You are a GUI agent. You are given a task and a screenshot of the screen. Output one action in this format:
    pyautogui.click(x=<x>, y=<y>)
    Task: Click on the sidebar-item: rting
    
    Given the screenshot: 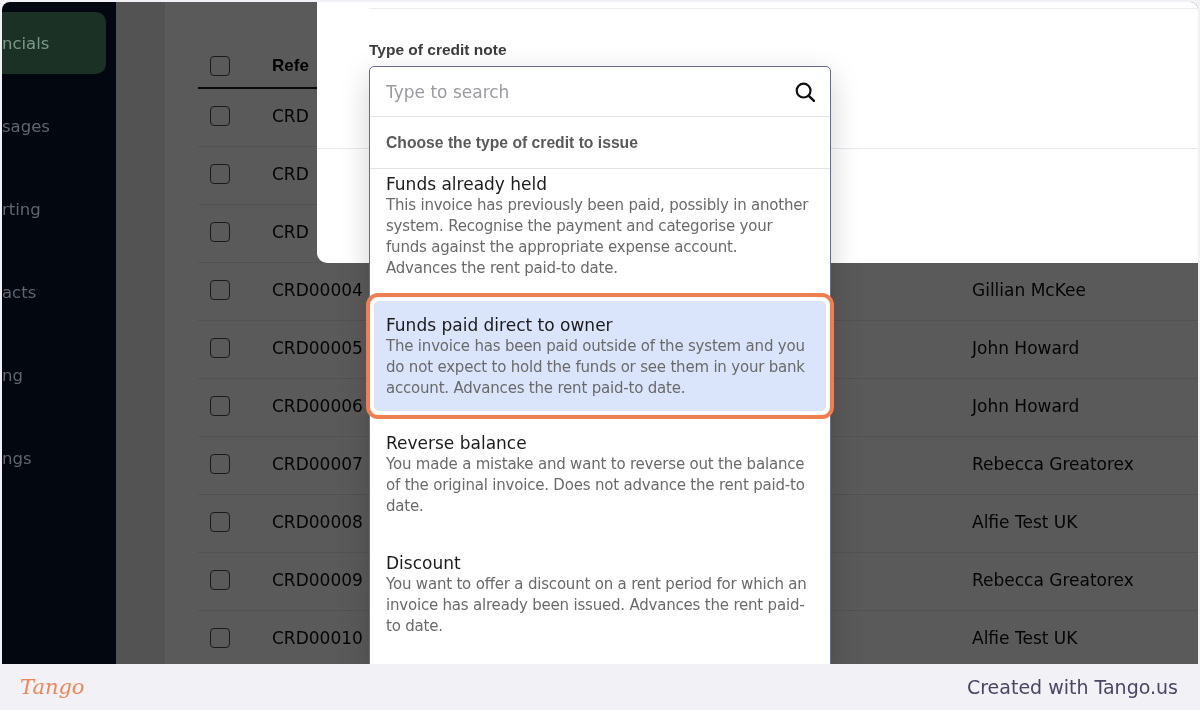 What is the action you would take?
    pyautogui.click(x=54, y=209)
    